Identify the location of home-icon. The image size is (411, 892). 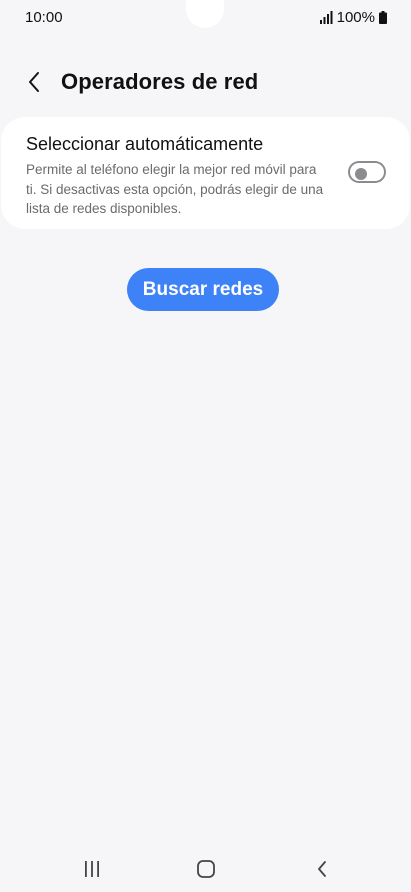
(206, 869).